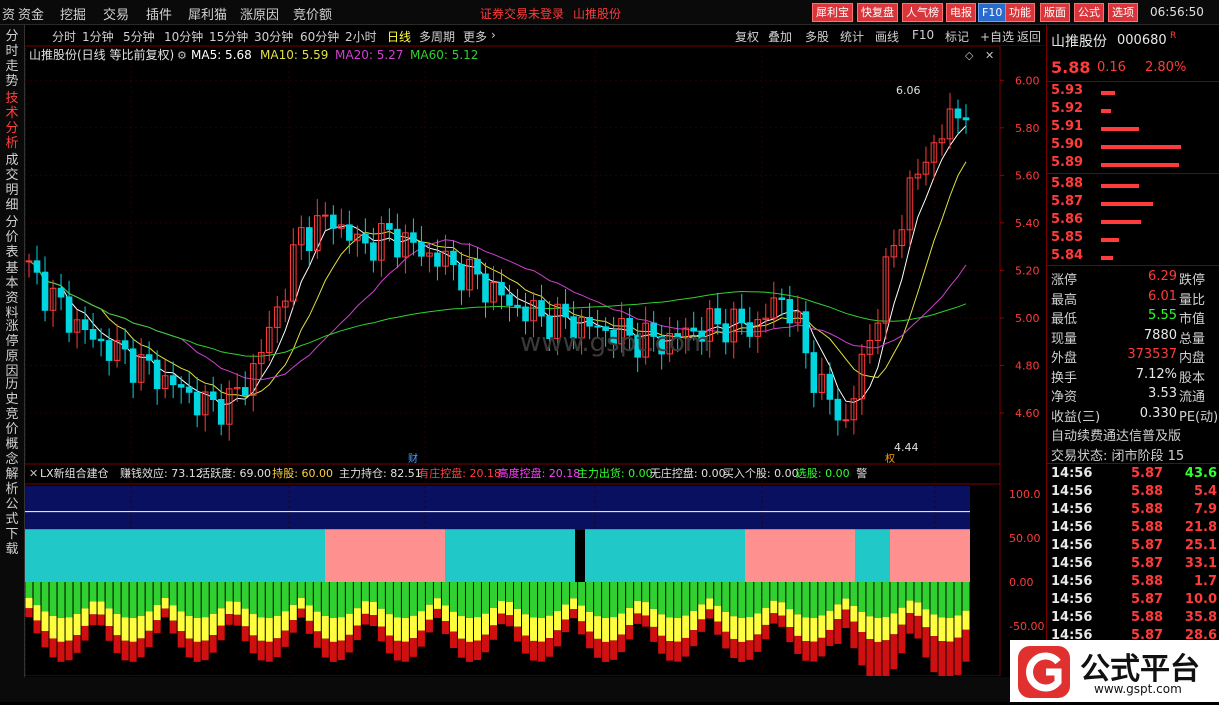 The image size is (1219, 705). Describe the element at coordinates (312, 13) in the screenshot. I see `menu-item-jingjiae: 竞价额` at that location.